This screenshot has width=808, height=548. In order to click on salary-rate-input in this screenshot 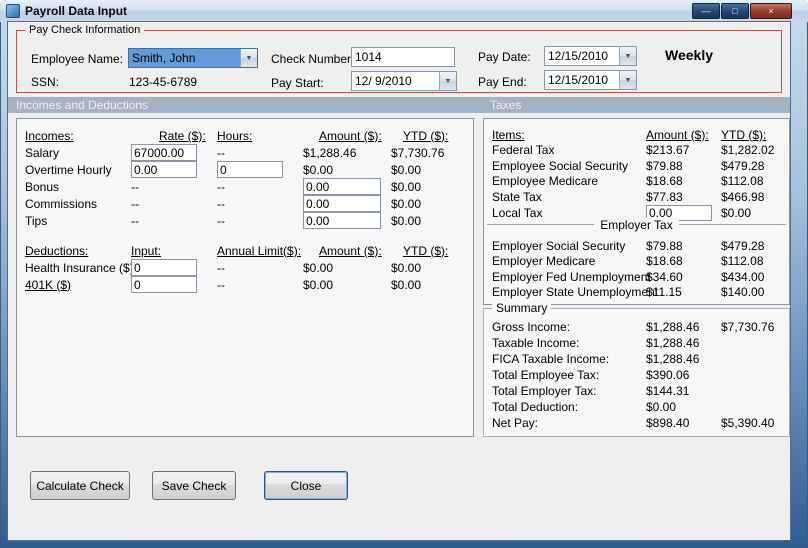, I will do `click(164, 152)`.